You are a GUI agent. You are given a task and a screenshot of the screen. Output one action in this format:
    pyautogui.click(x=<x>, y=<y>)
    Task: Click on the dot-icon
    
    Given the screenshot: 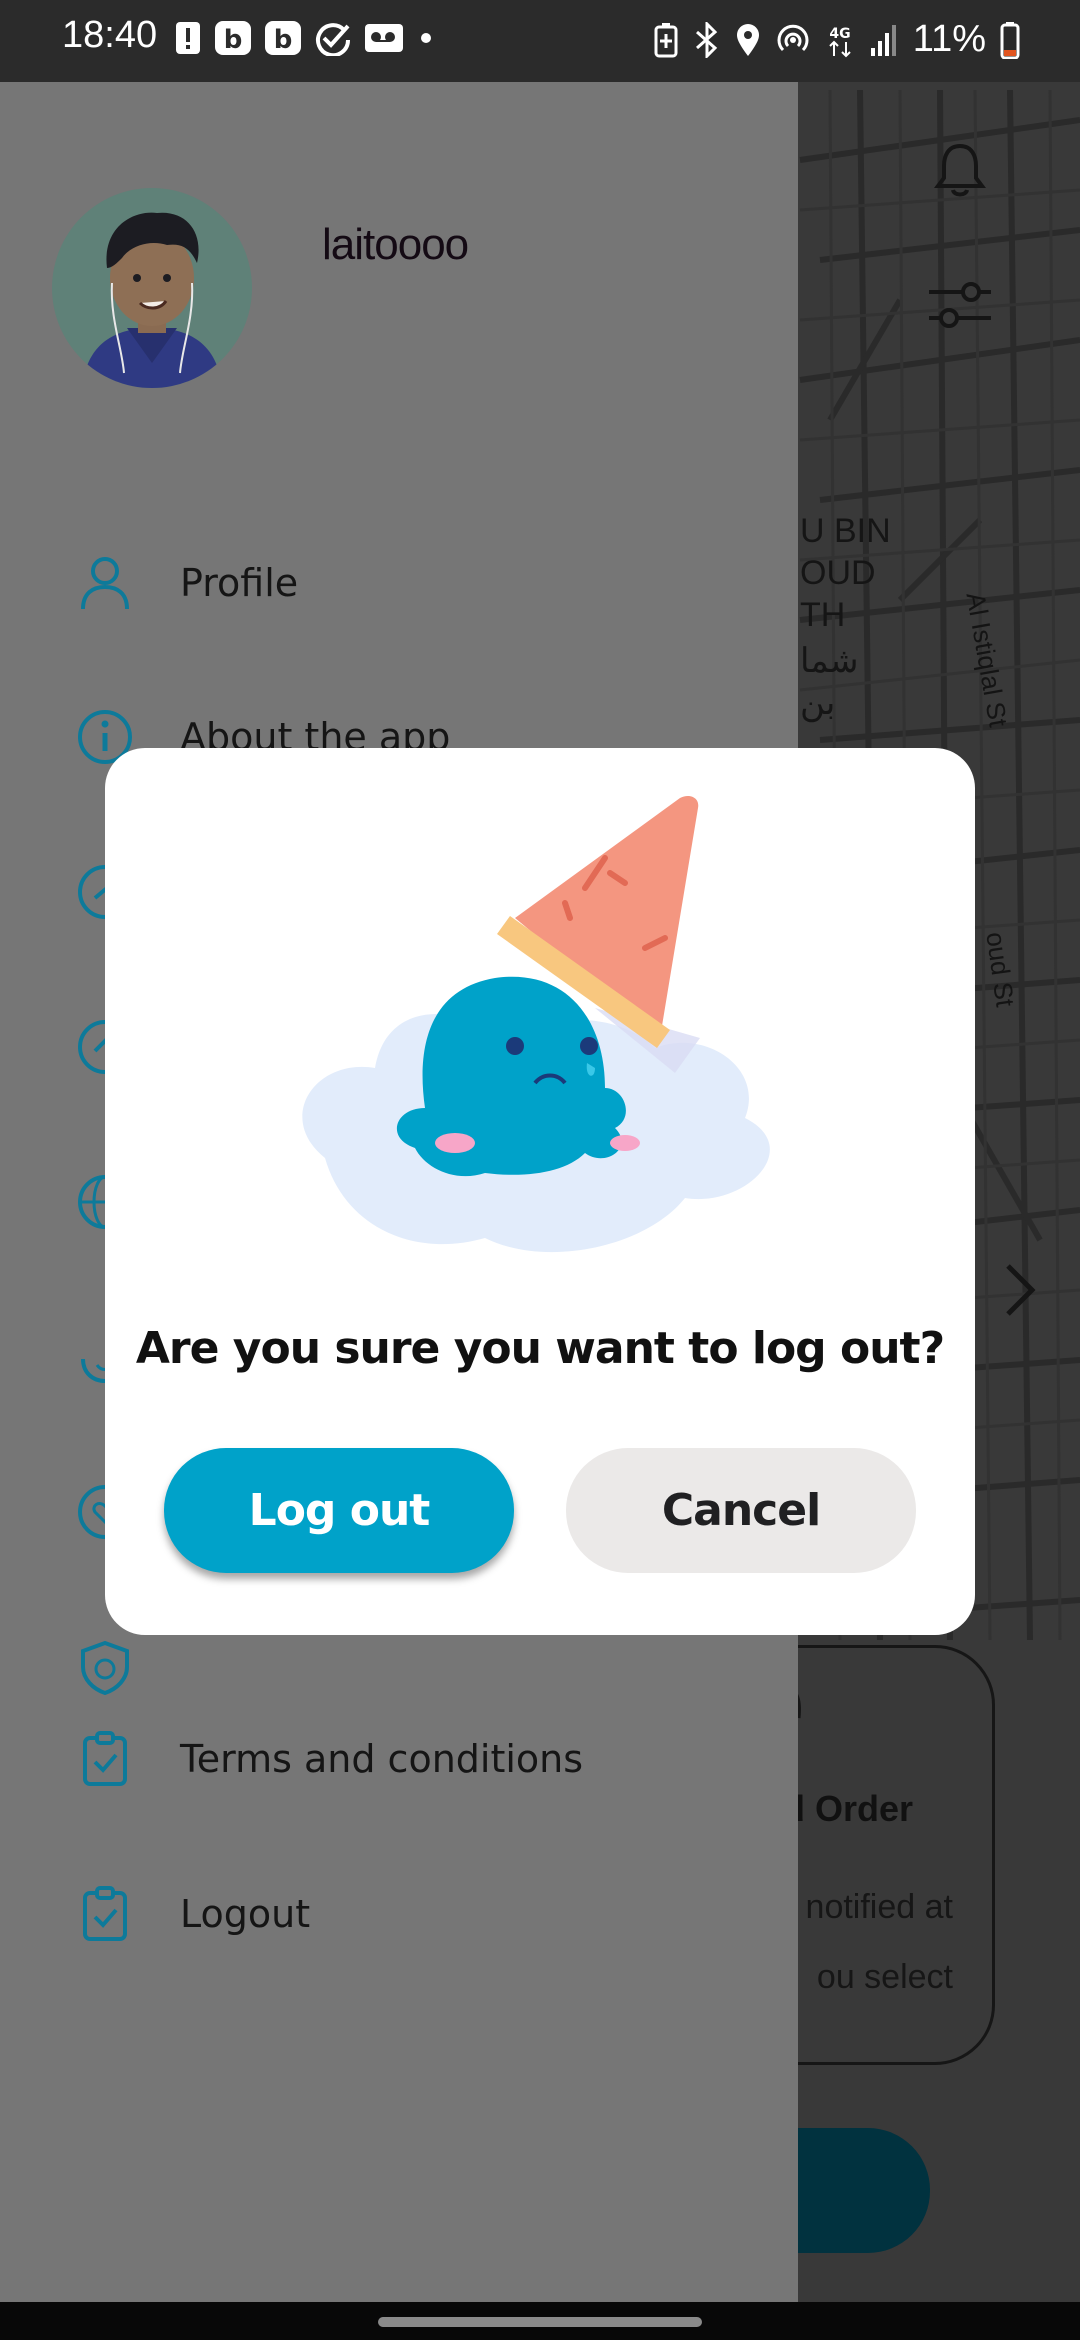 What is the action you would take?
    pyautogui.click(x=426, y=38)
    